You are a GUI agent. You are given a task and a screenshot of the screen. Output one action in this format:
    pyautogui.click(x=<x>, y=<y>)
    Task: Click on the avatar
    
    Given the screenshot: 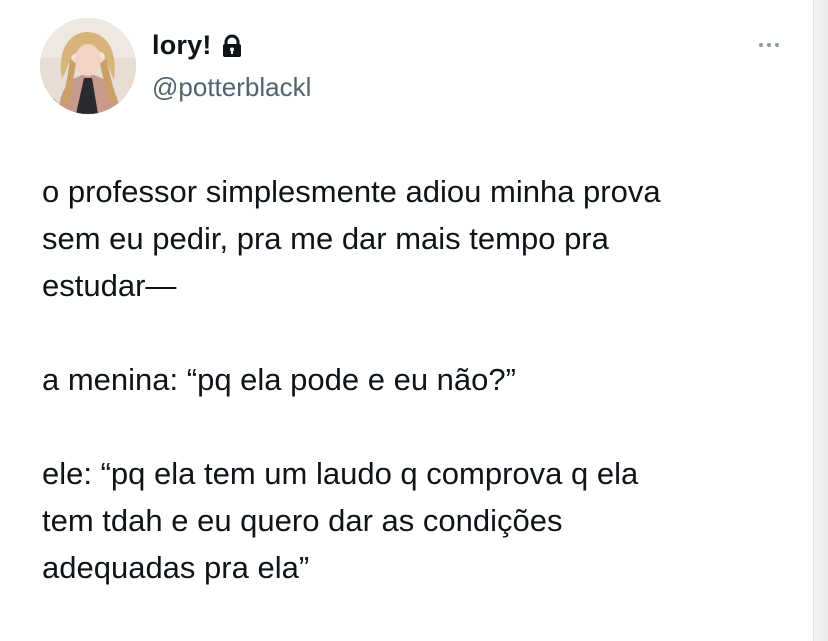 What is the action you would take?
    pyautogui.click(x=88, y=66)
    